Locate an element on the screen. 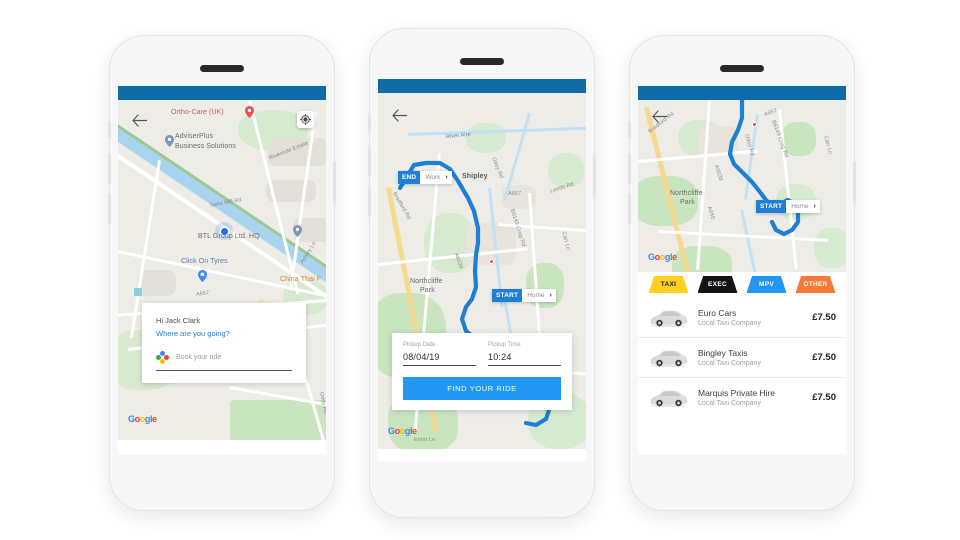 Image resolution: width=960 pixels, height=540 pixels. pickup-date-label: Pickup Date is located at coordinates (419, 345).